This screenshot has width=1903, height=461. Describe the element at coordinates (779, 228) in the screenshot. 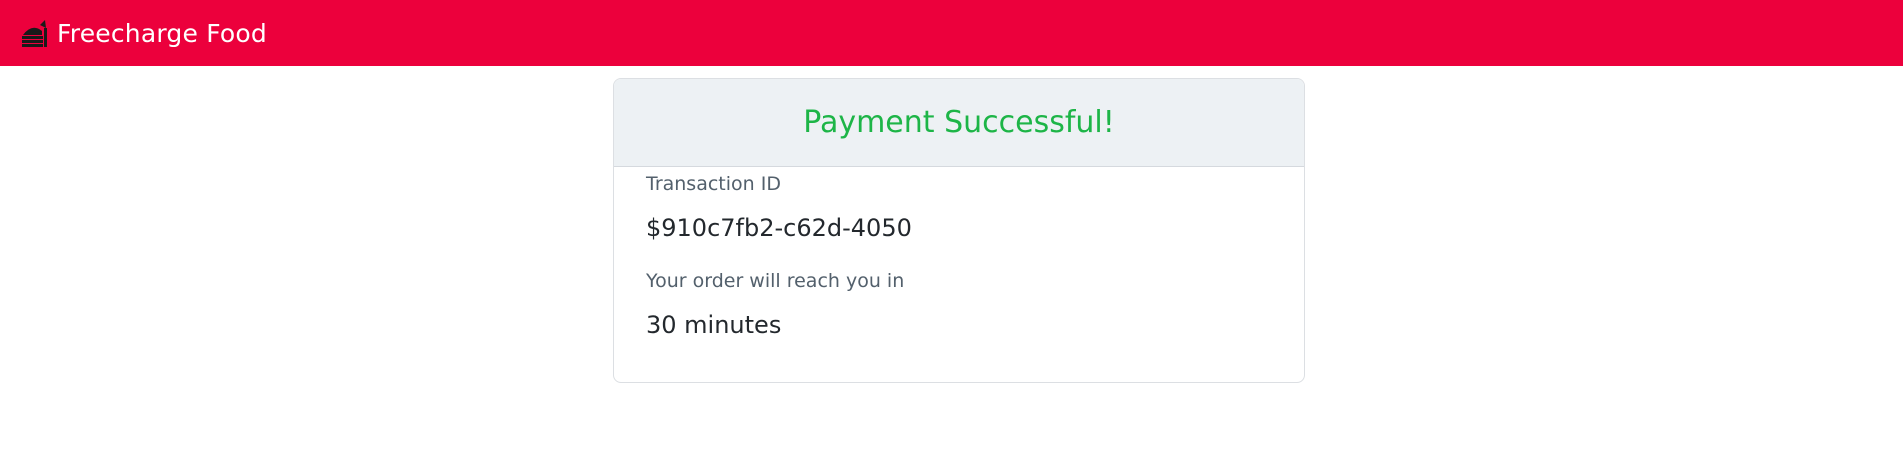

I see `transaction-id-value: $910c7fb2-c62d-4050` at that location.